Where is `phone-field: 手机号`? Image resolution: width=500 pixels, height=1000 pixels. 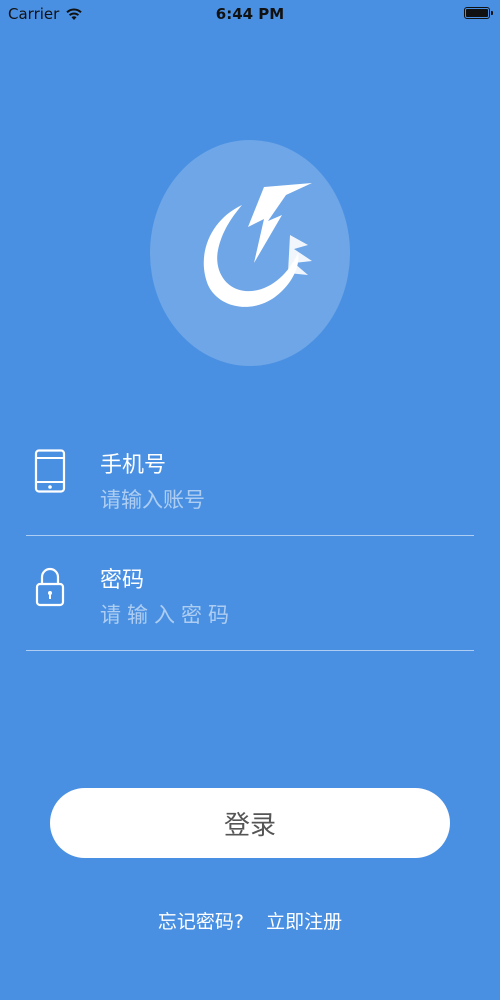 phone-field: 手机号 is located at coordinates (250, 480).